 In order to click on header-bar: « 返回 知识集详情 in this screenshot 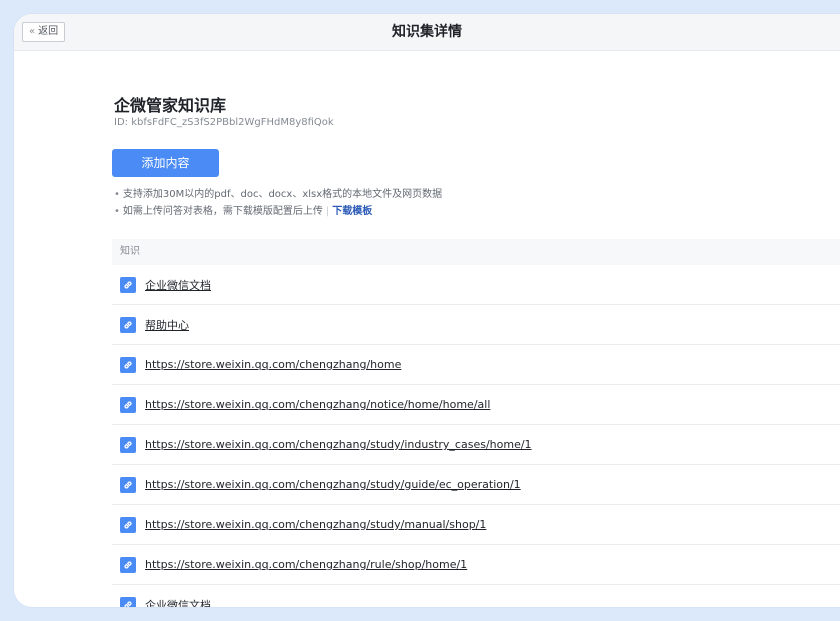, I will do `click(427, 32)`.